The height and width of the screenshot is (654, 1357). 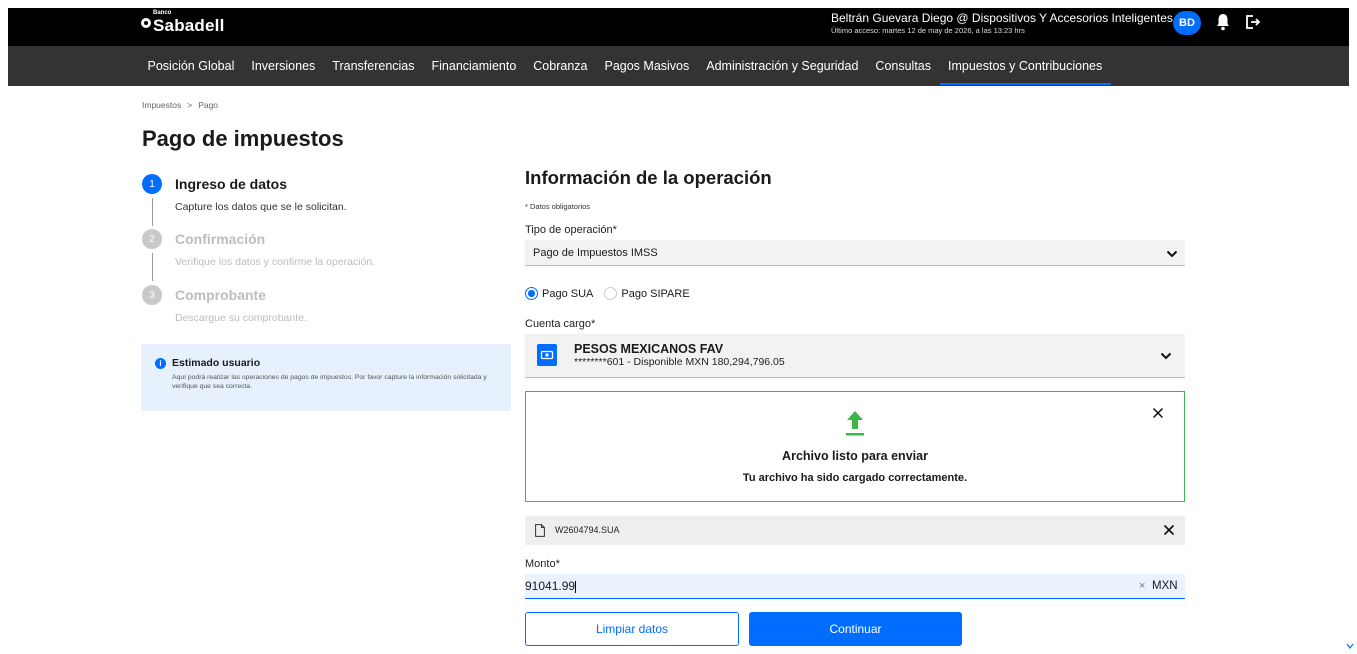 What do you see at coordinates (855, 629) in the screenshot?
I see `continue-button: Continuar` at bounding box center [855, 629].